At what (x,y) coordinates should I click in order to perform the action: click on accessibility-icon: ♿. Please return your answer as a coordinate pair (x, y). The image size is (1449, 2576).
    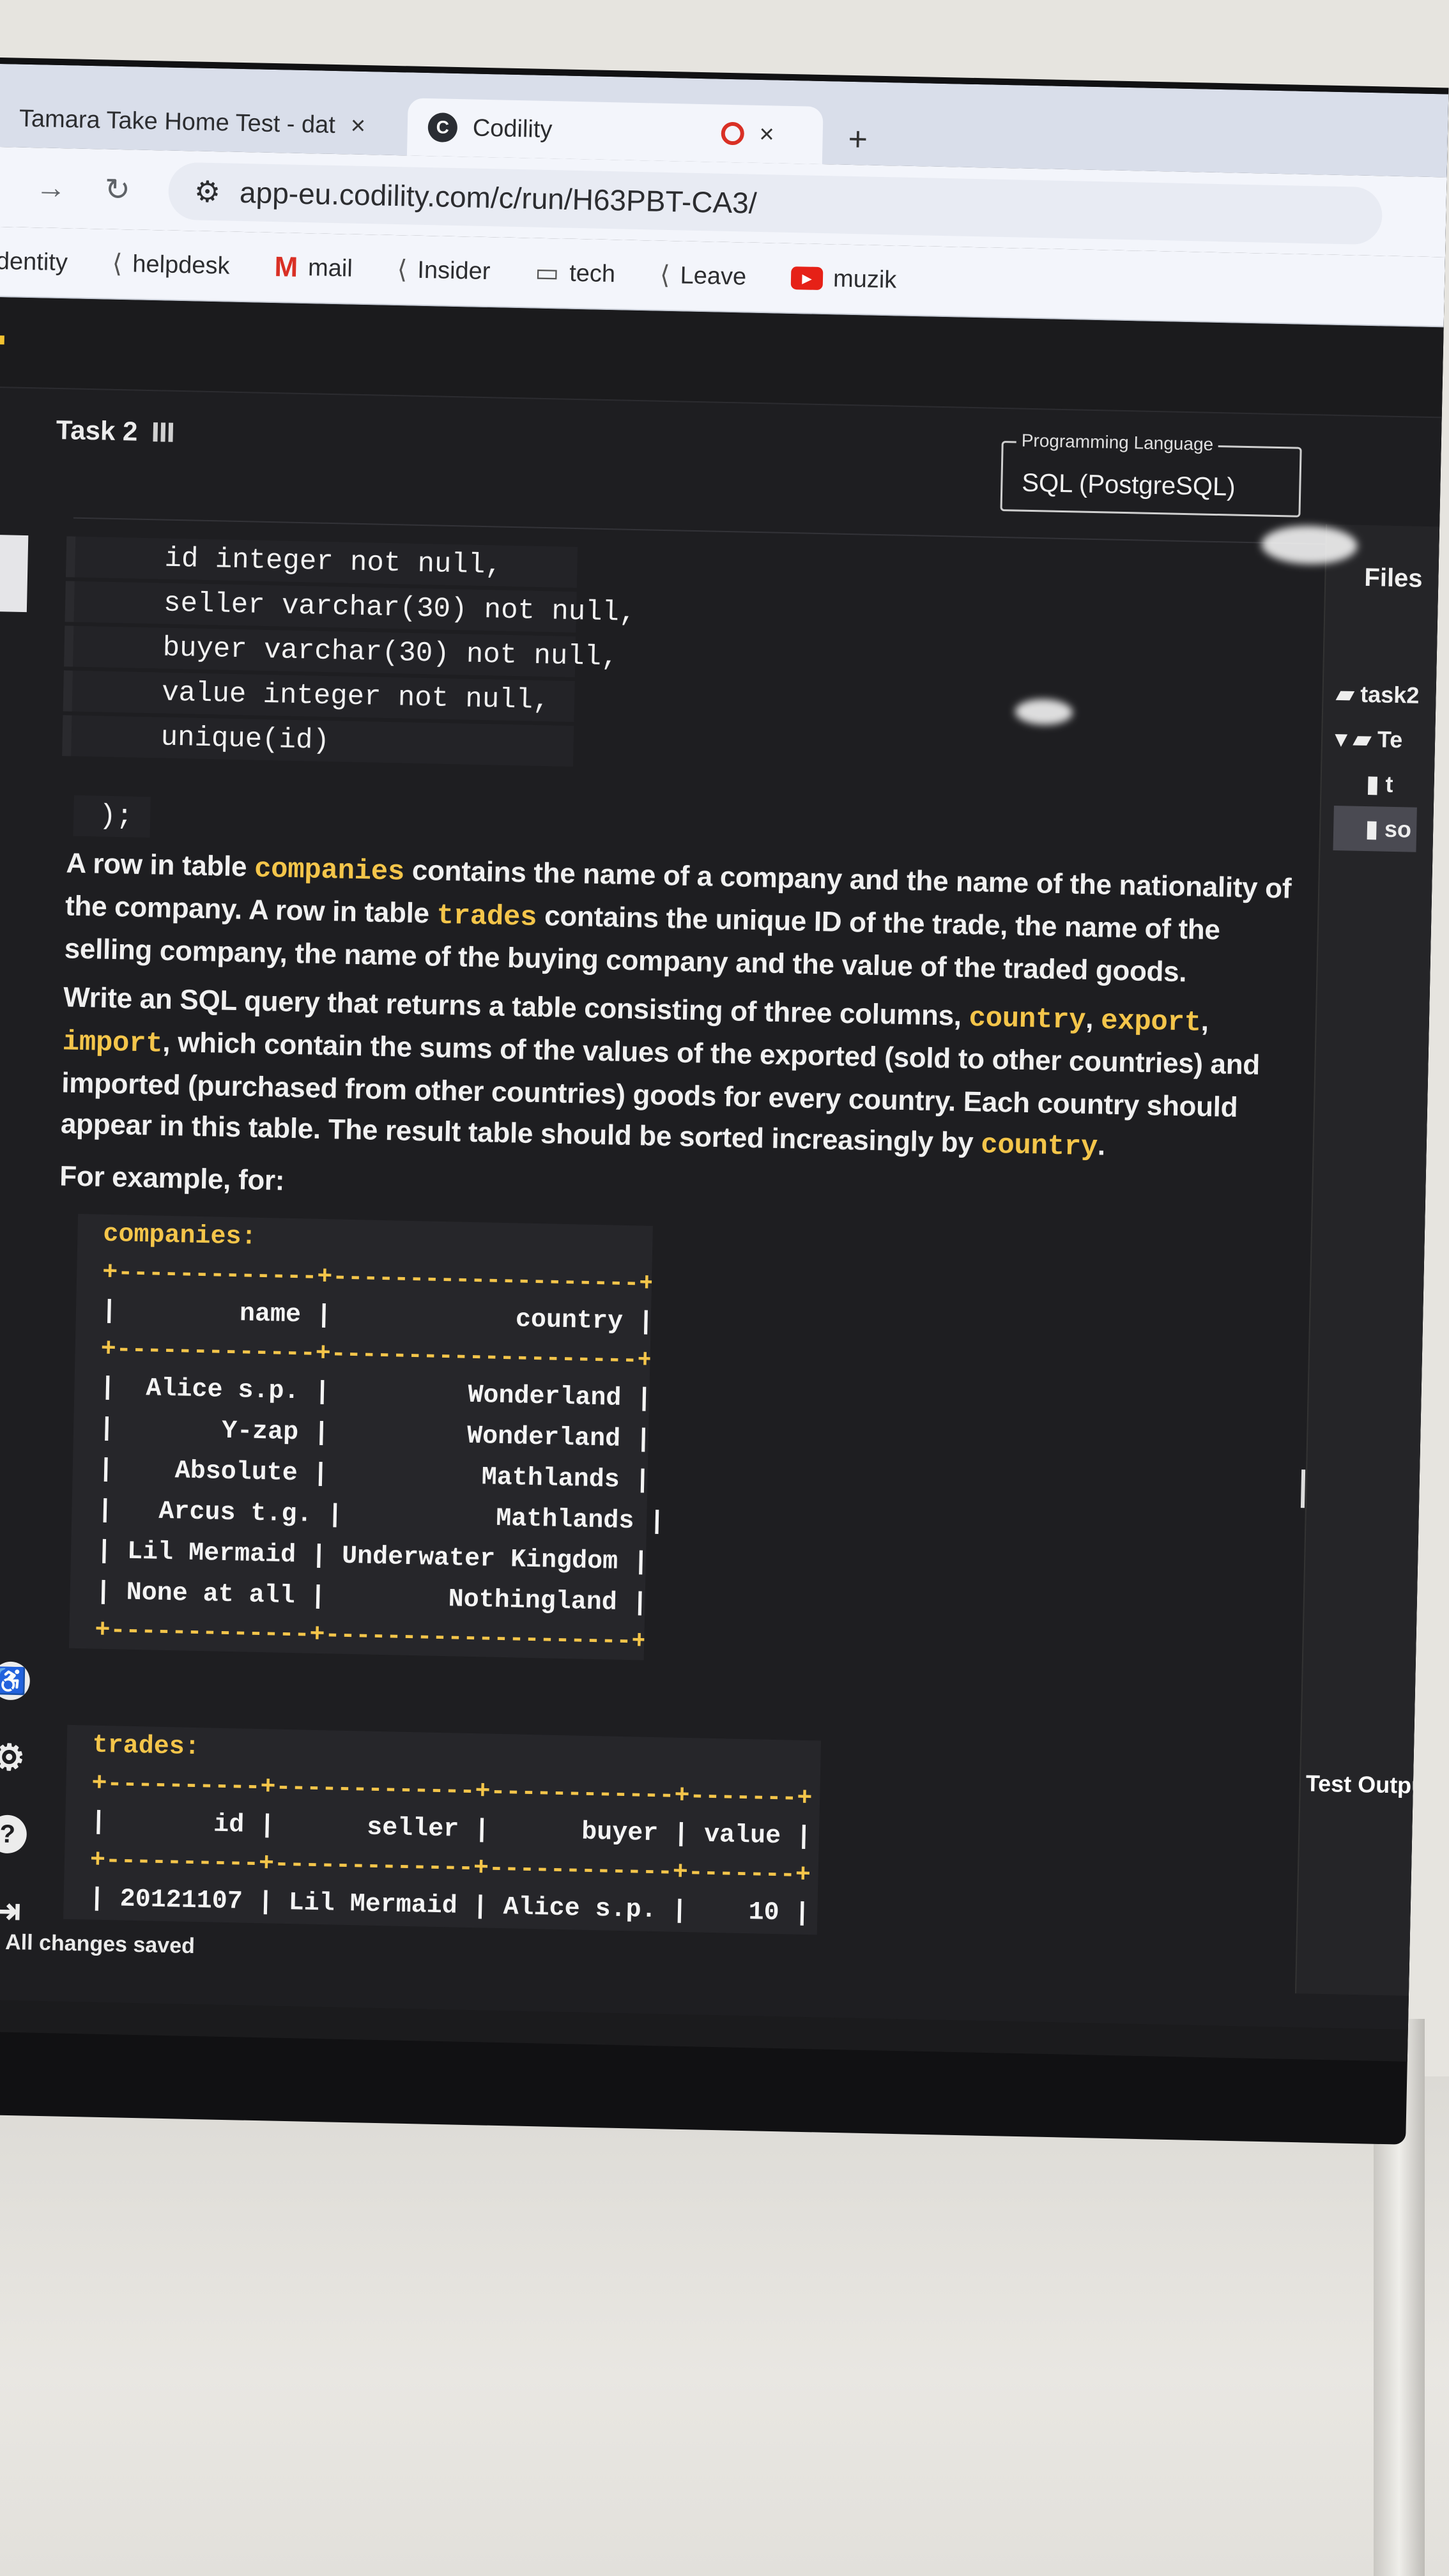
    Looking at the image, I should click on (15, 1681).